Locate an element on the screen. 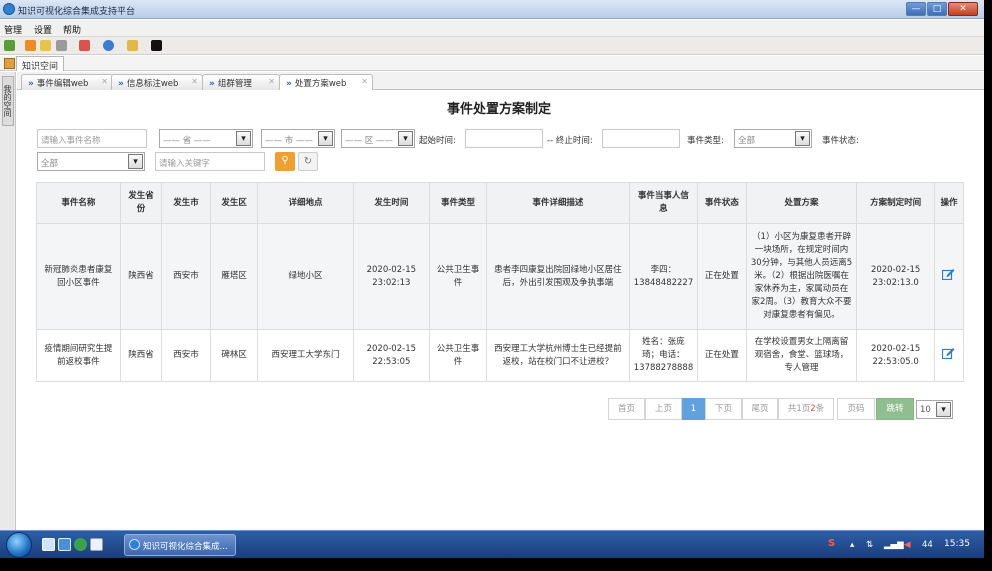 The height and width of the screenshot is (571, 992). province-select: —— 省 —— ▾ is located at coordinates (206, 138).